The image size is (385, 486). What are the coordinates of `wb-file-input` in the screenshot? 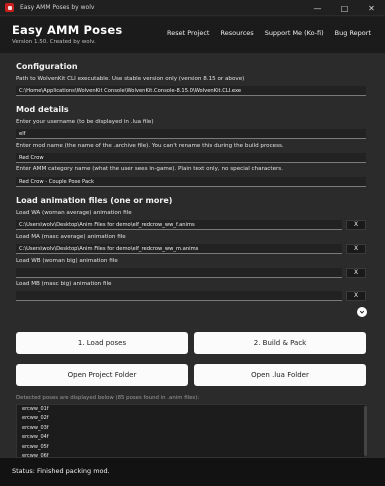 It's located at (179, 273).